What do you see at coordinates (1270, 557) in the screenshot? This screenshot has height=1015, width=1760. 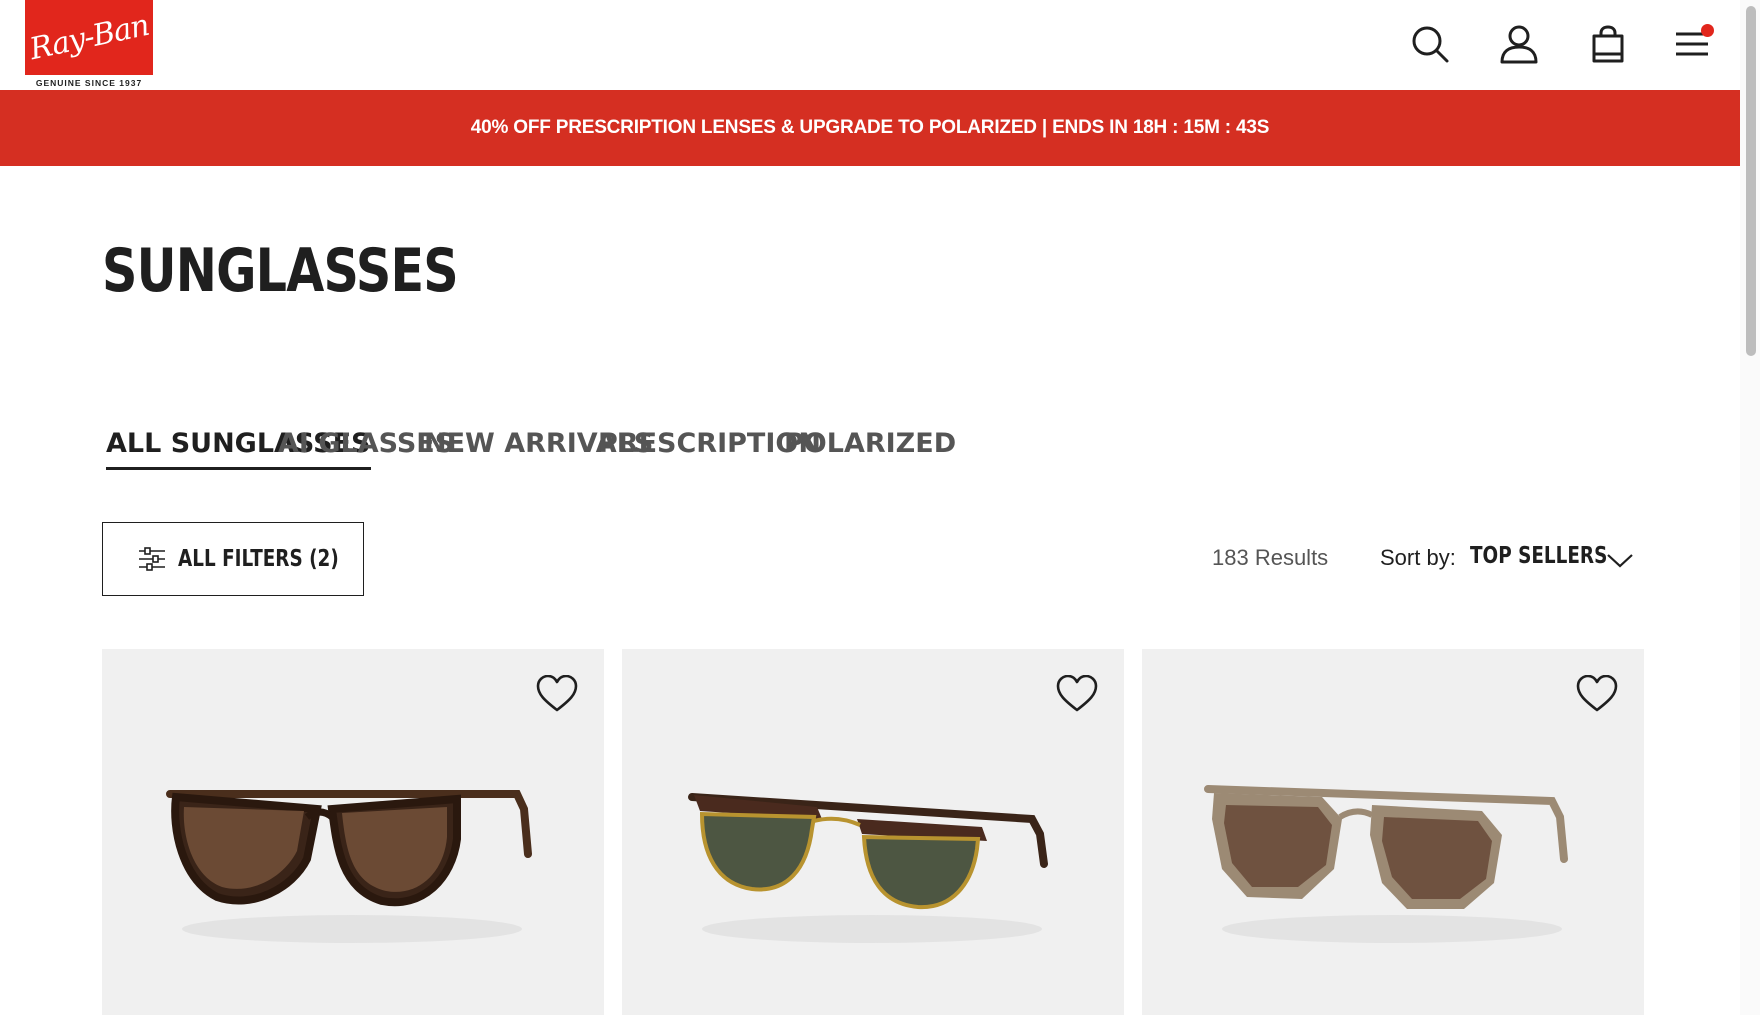 I see `results-count: 183 Results` at bounding box center [1270, 557].